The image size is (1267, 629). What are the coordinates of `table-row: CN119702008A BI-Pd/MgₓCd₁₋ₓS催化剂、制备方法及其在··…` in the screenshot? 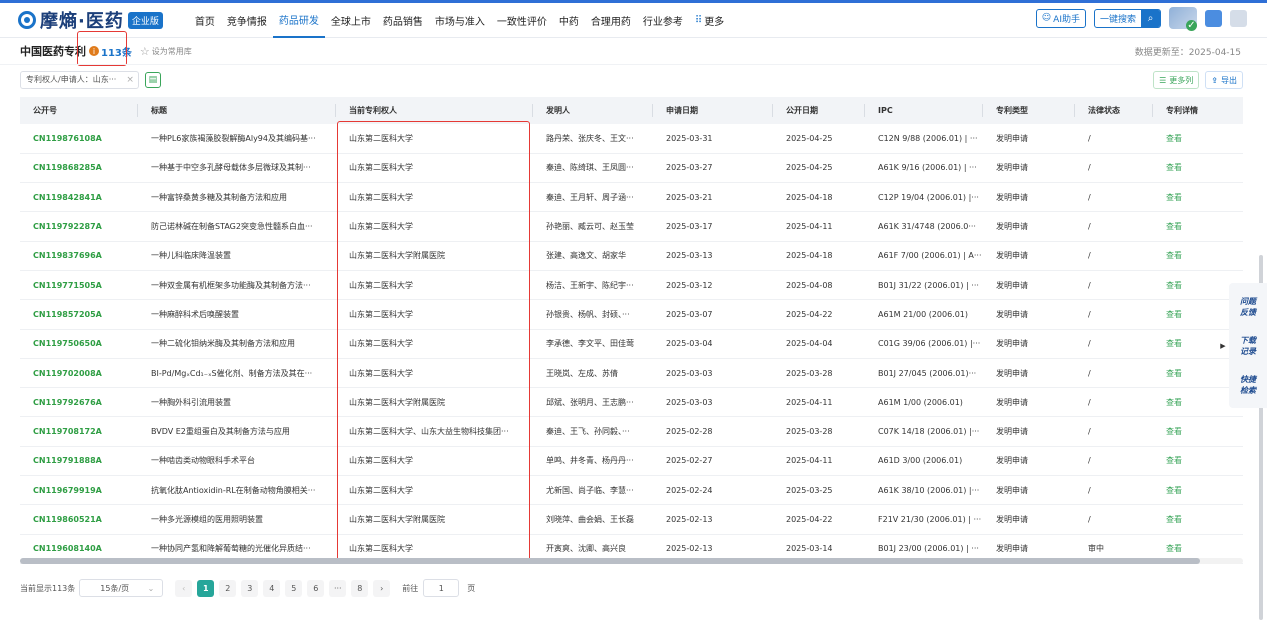 It's located at (631, 373).